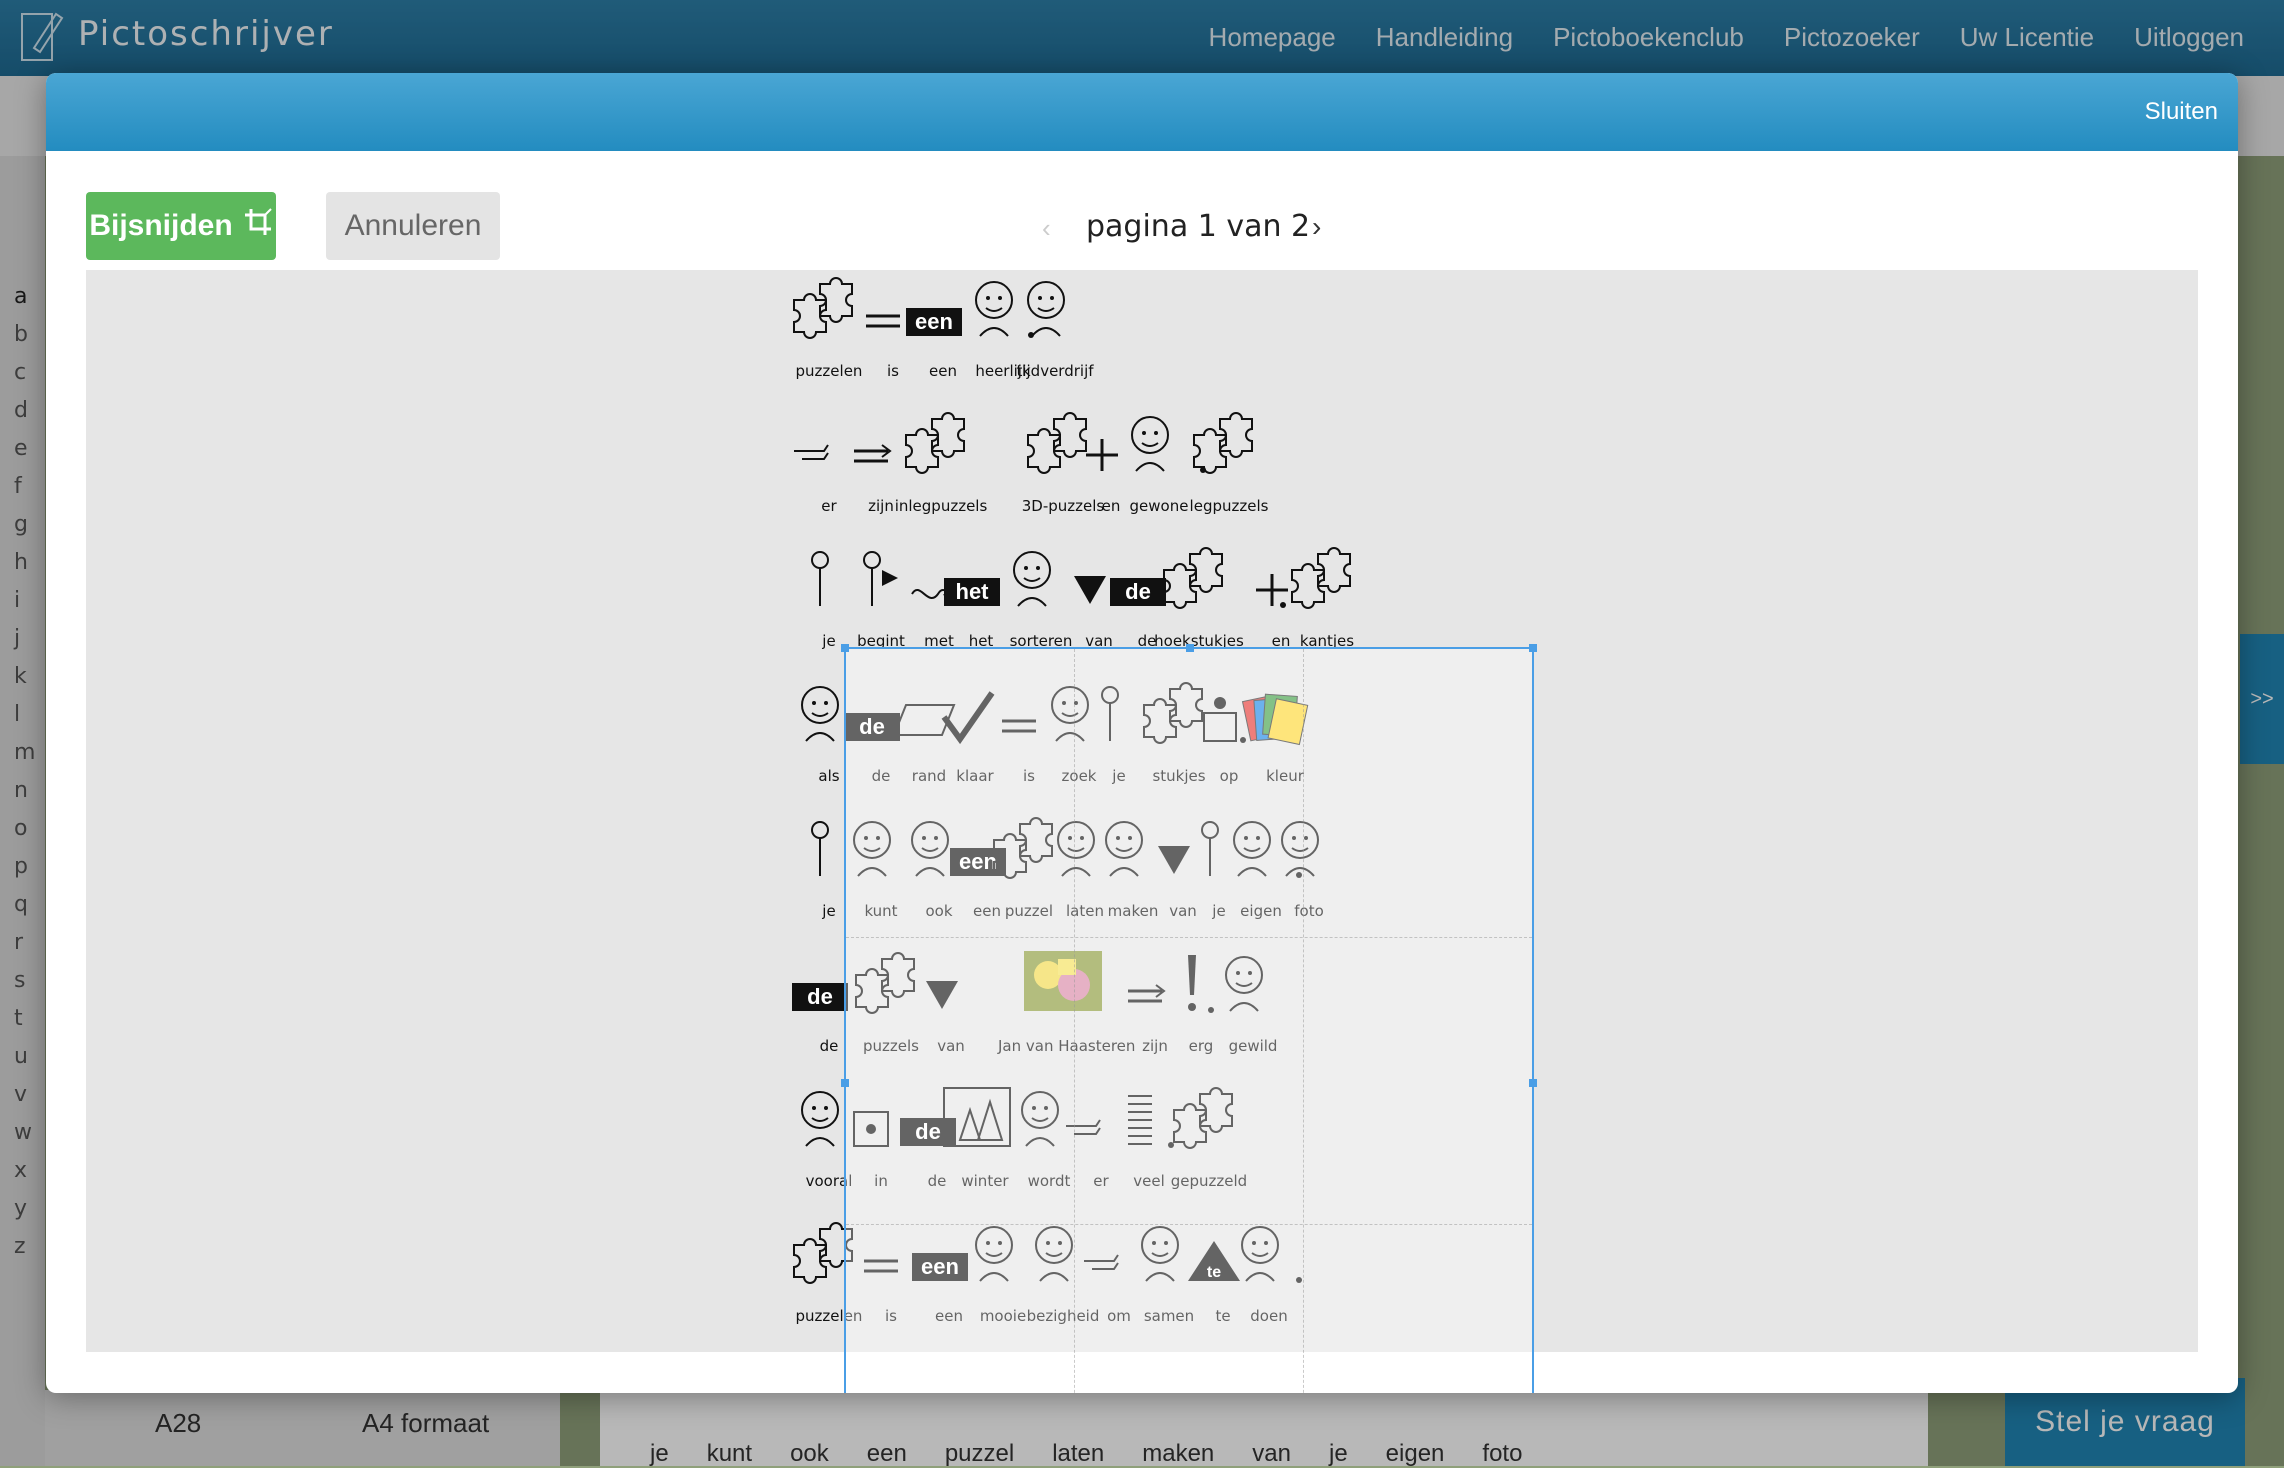 The height and width of the screenshot is (1468, 2284). I want to click on crop-button: Bijsnijden, so click(181, 226).